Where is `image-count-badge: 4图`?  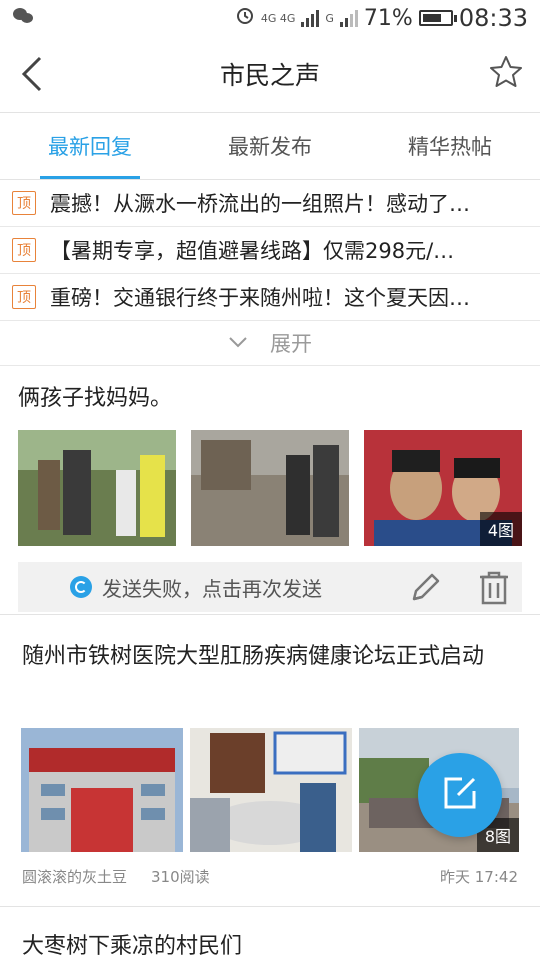 image-count-badge: 4图 is located at coordinates (500, 529).